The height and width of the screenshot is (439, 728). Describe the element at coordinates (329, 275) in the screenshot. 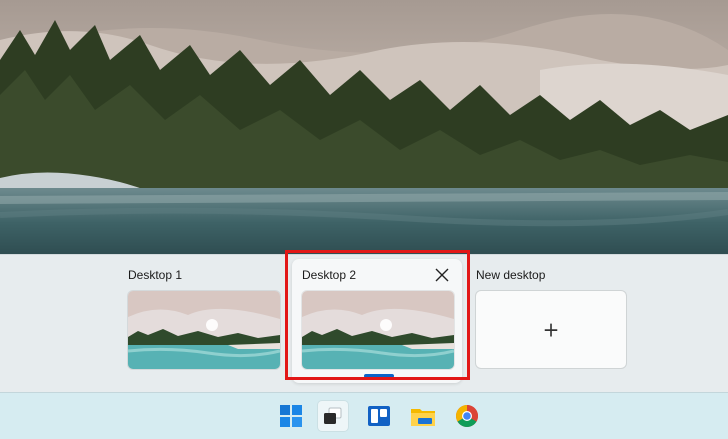

I see `desktop-2-label: Desktop 2` at that location.